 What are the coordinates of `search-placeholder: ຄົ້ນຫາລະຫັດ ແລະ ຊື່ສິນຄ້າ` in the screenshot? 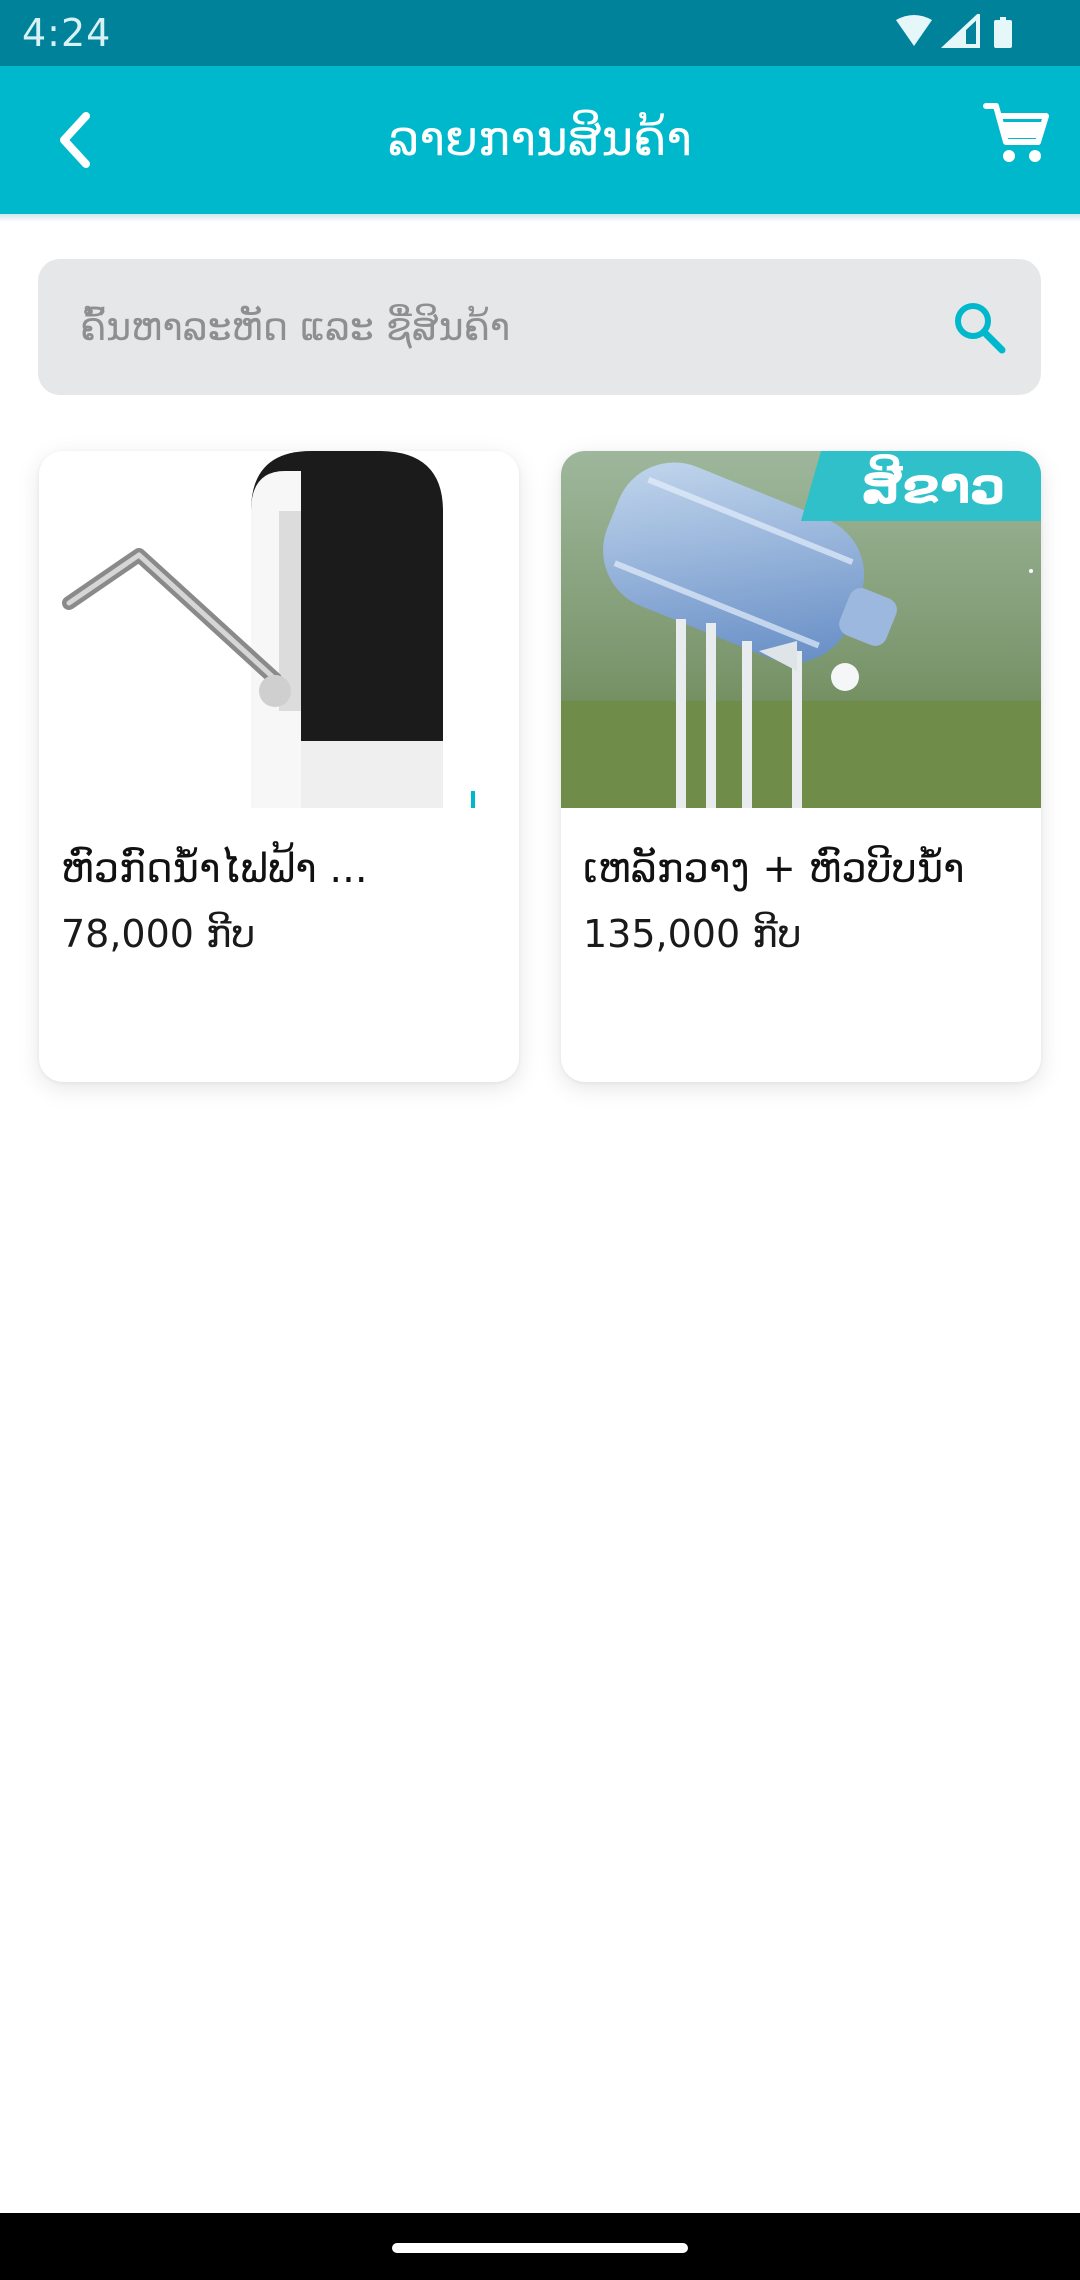 It's located at (295, 327).